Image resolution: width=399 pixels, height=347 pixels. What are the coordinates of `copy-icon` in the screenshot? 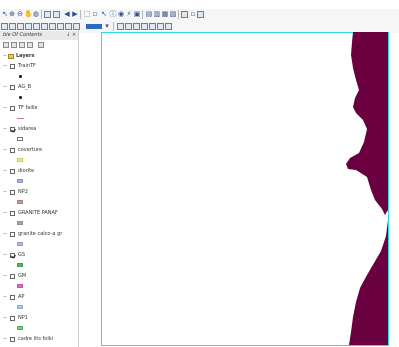 It's located at (44, 26).